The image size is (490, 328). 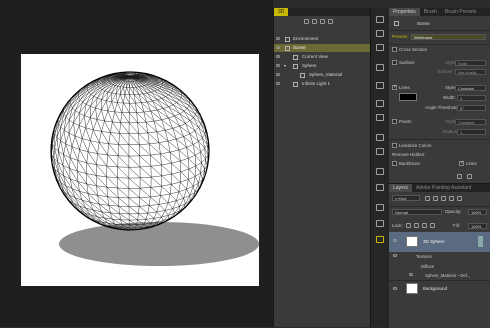 I want to click on 3d-orbit-icon, so click(x=380, y=67).